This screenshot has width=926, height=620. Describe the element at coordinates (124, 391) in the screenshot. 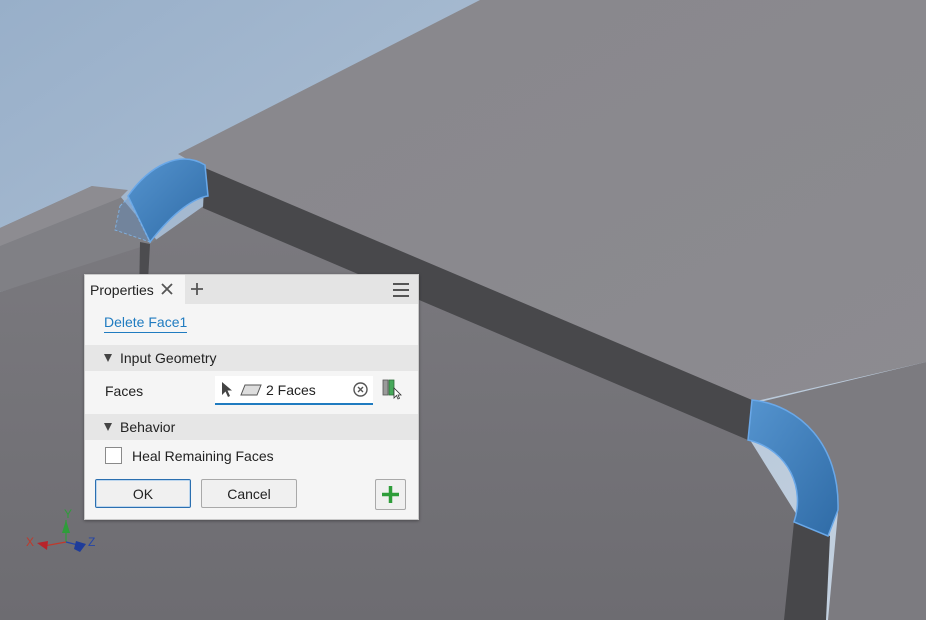

I see `faces-label: Faces` at that location.